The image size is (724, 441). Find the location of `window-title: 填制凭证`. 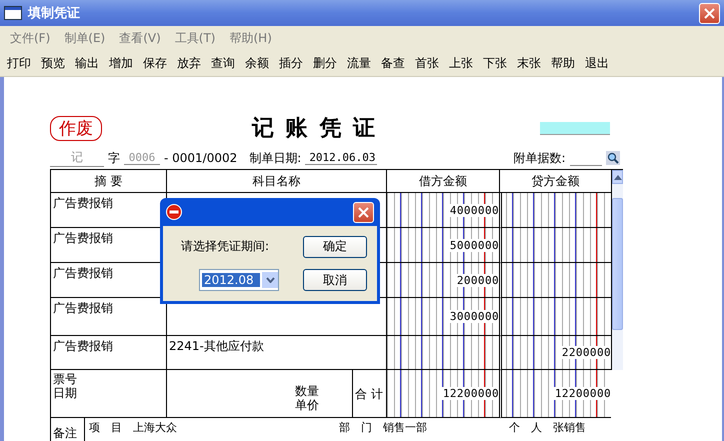

window-title: 填制凭证 is located at coordinates (54, 13).